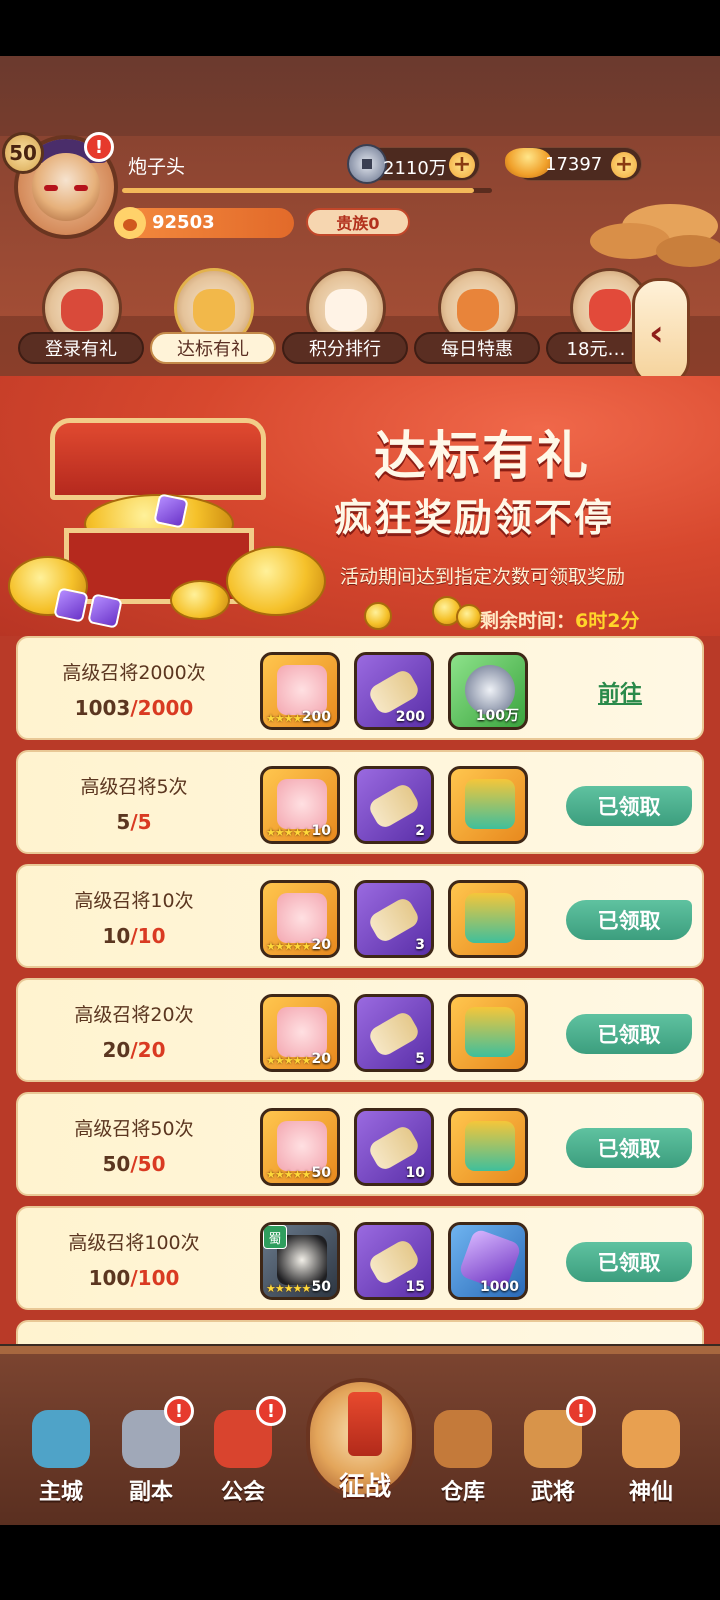 Image resolution: width=720 pixels, height=1600 pixels. I want to click on add-silver-button: +, so click(462, 165).